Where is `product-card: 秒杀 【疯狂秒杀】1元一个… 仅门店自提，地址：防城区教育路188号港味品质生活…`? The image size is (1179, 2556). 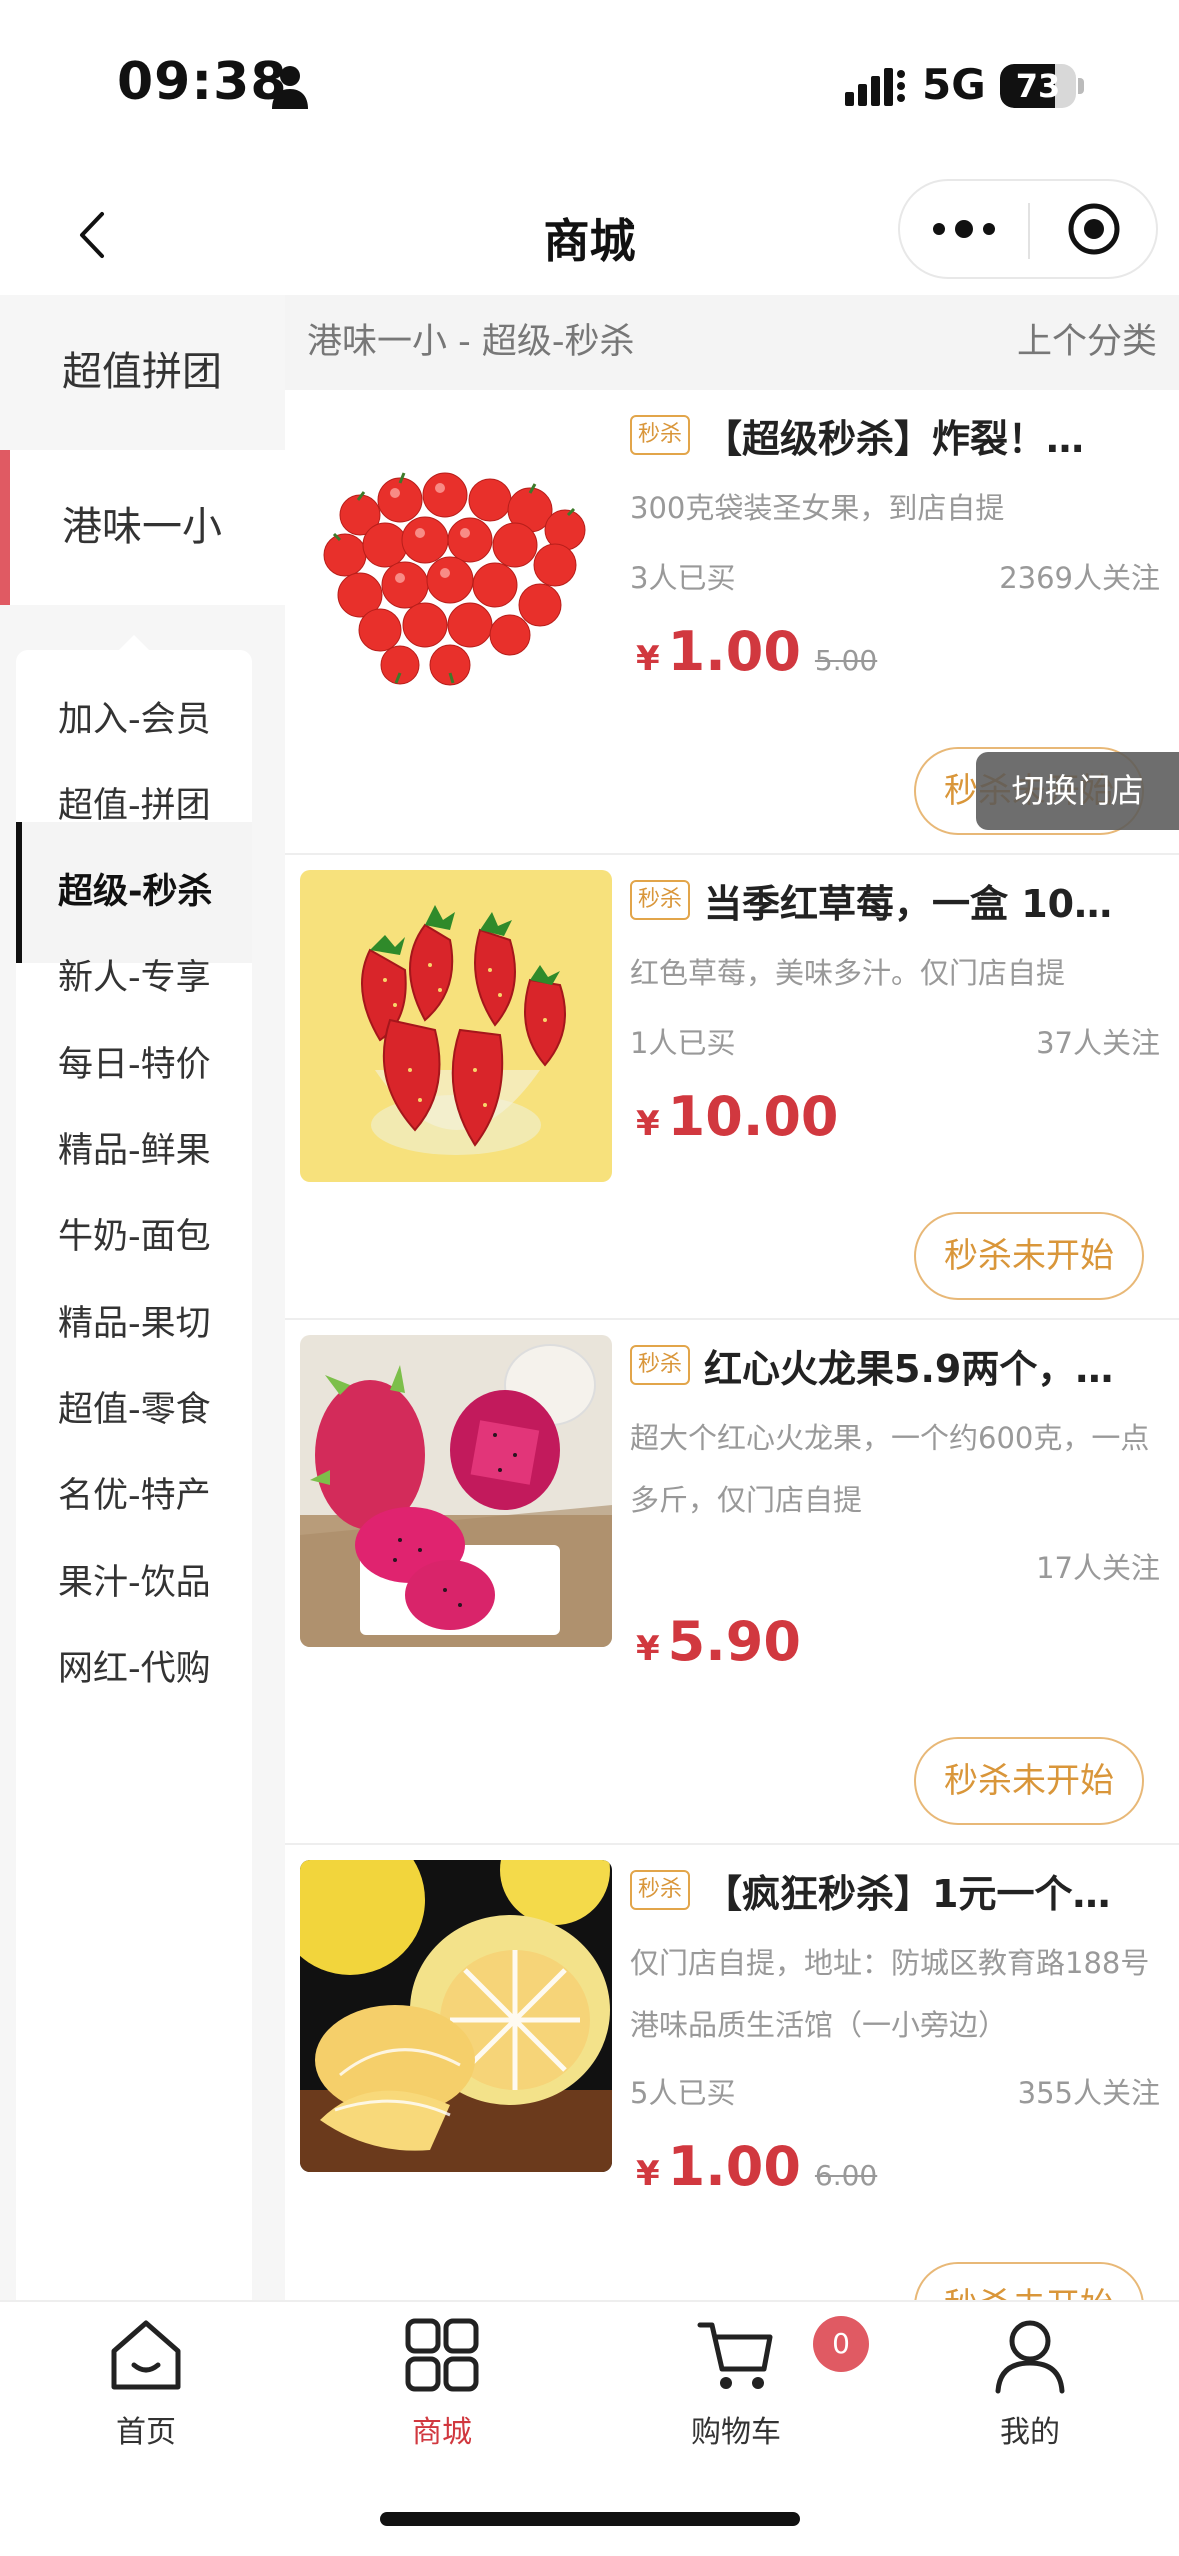 product-card: 秒杀 【疯狂秒杀】1元一个… 仅门店自提，地址：防城区教育路188号港味品质生活… is located at coordinates (732, 2072).